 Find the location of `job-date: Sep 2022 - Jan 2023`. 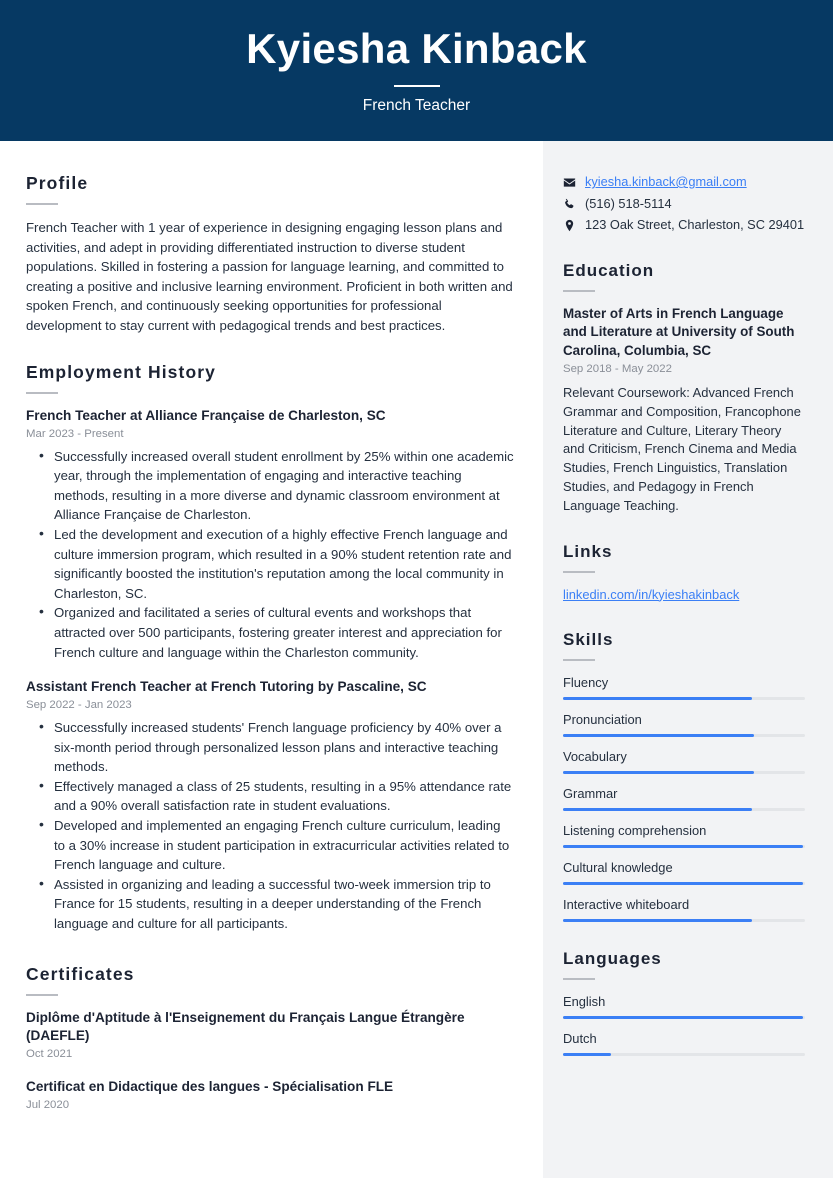

job-date: Sep 2022 - Jan 2023 is located at coordinates (79, 705).